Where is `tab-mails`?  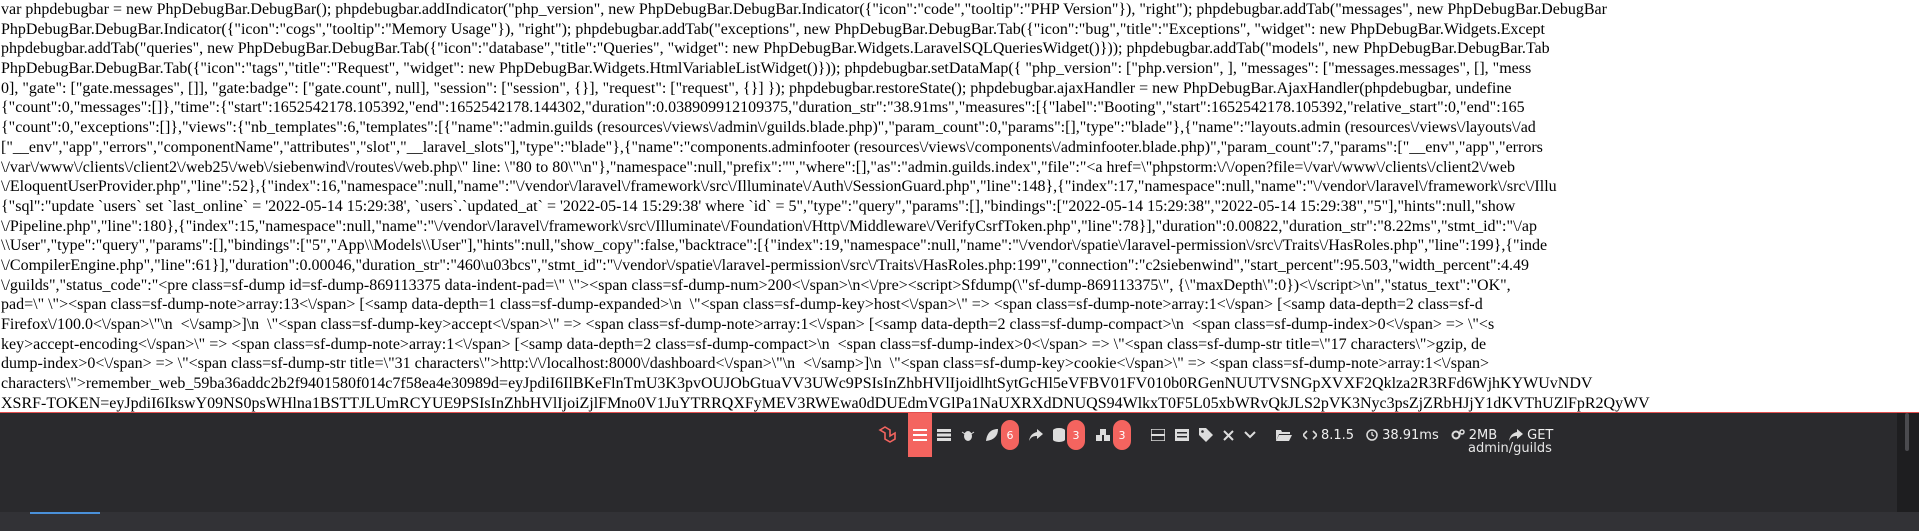 tab-mails is located at coordinates (1158, 435).